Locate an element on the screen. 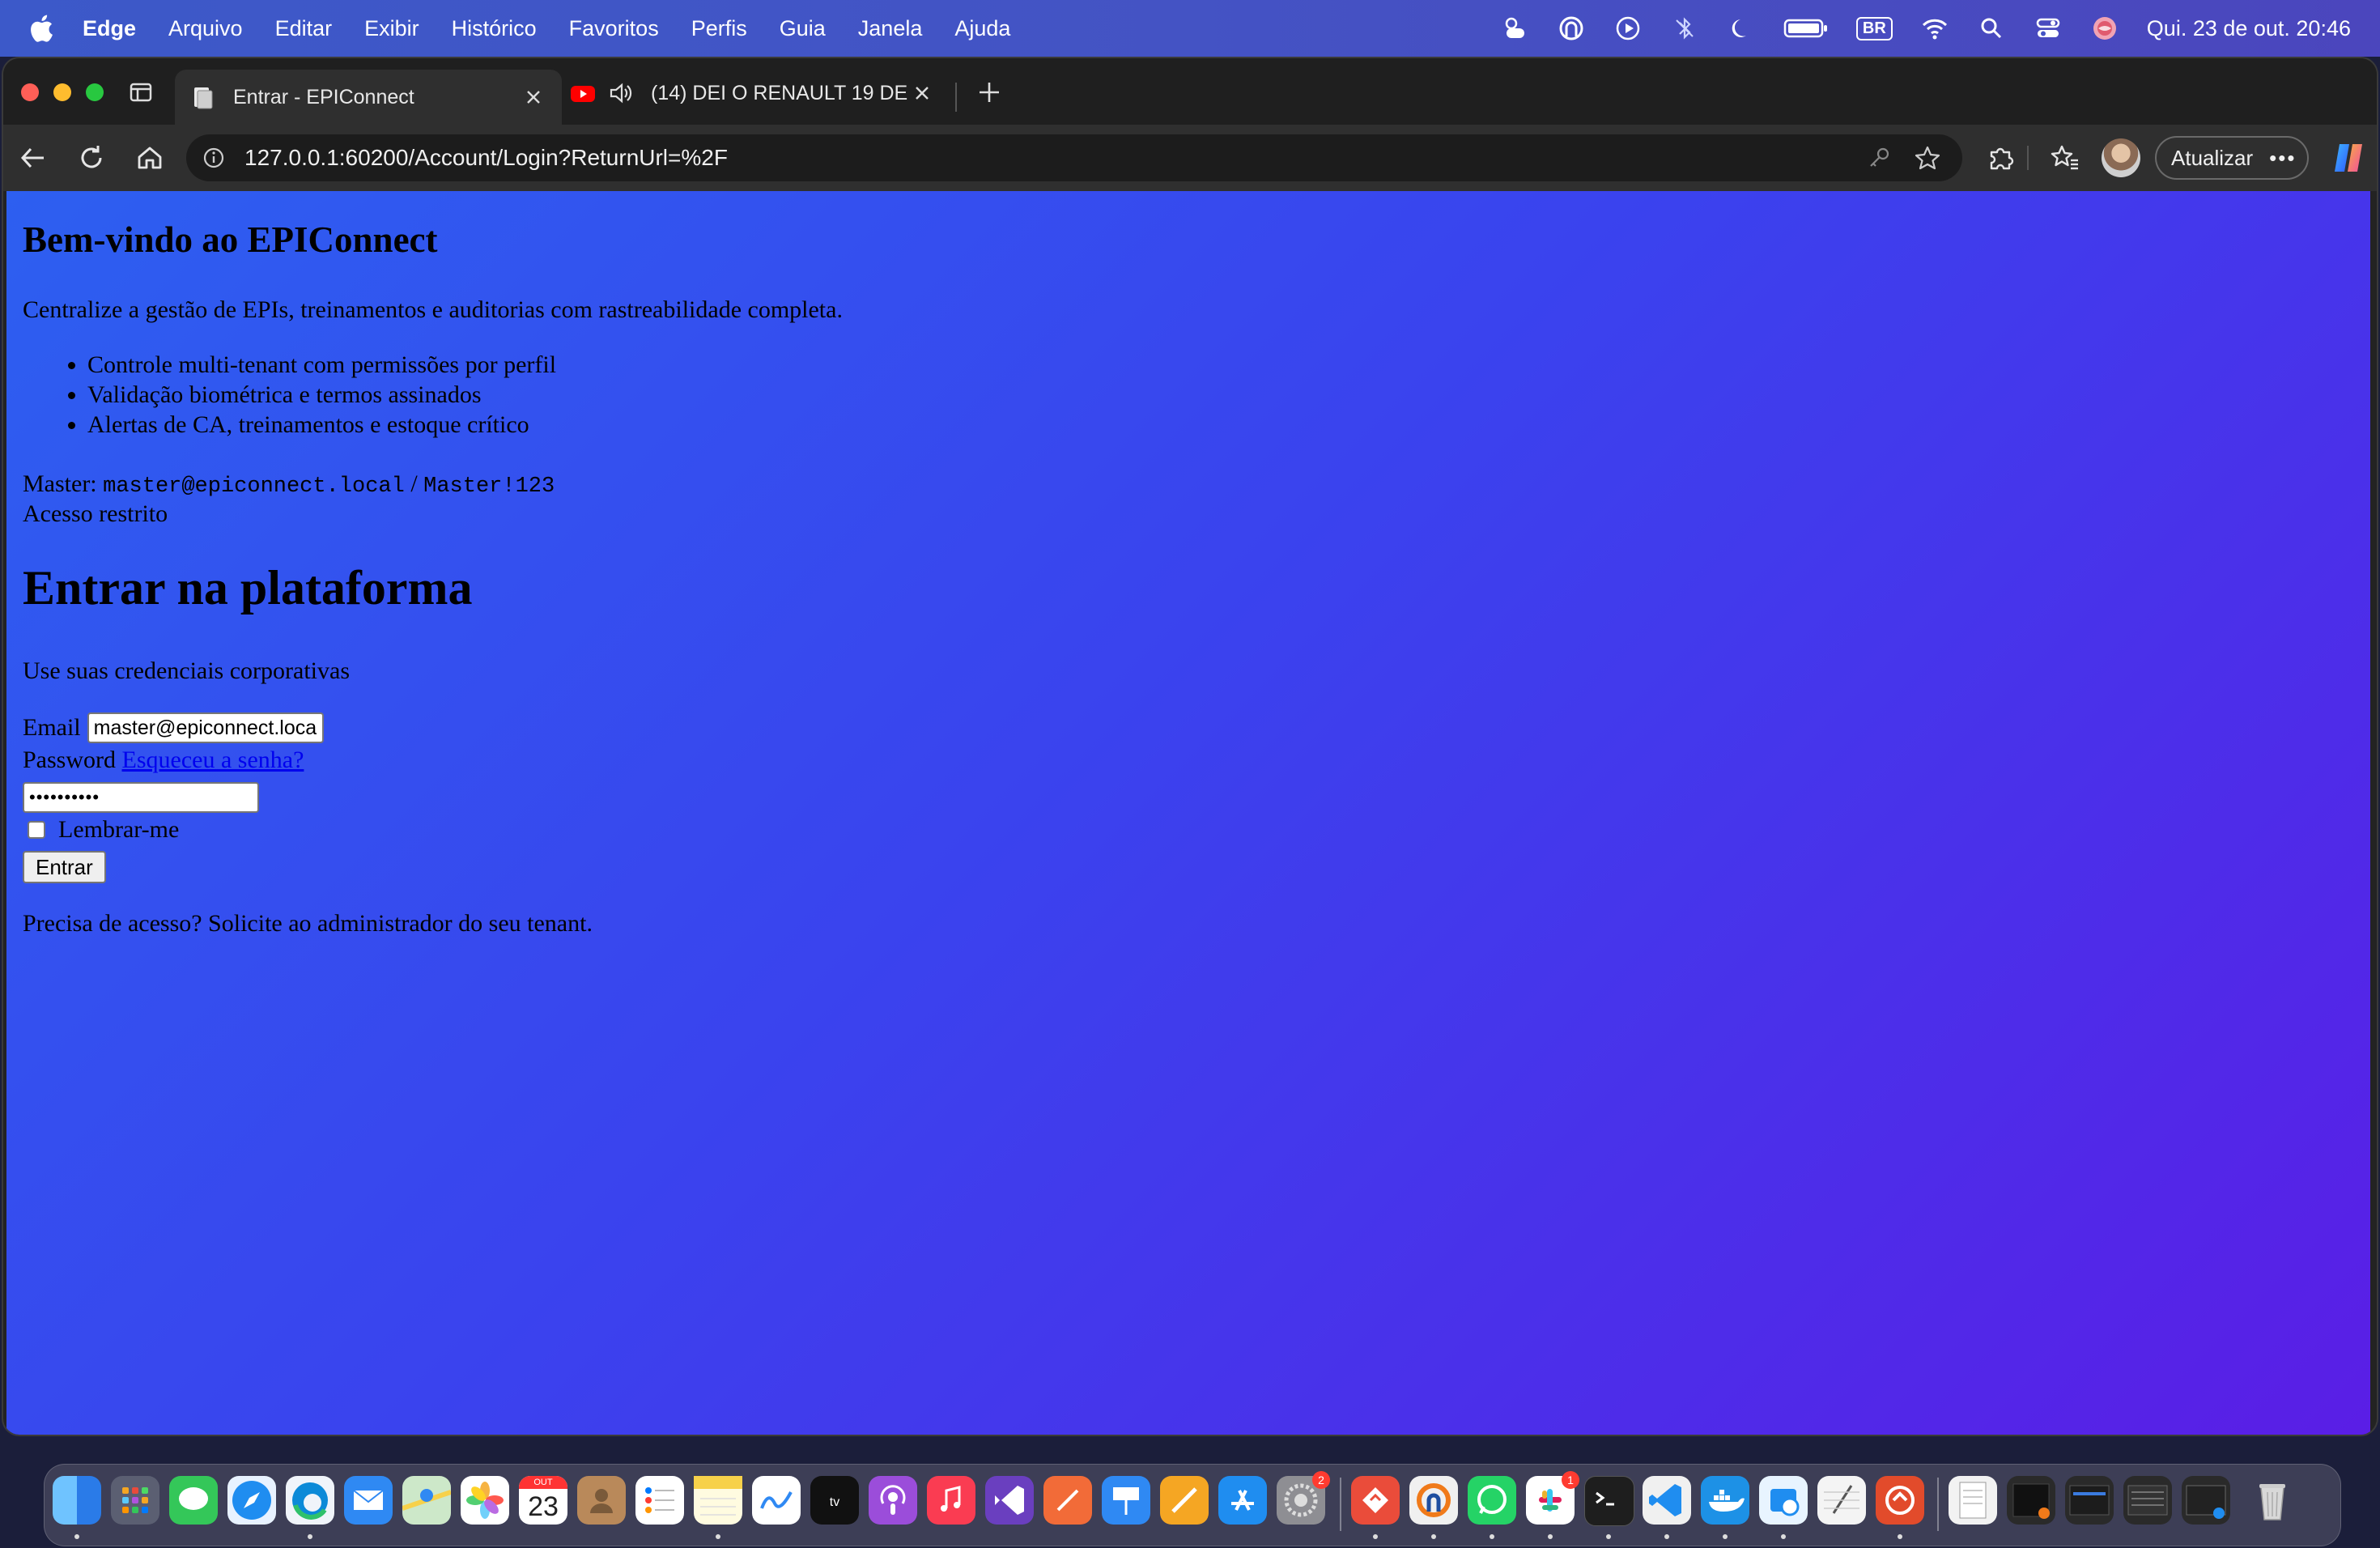  mail-icon is located at coordinates (369, 1501).